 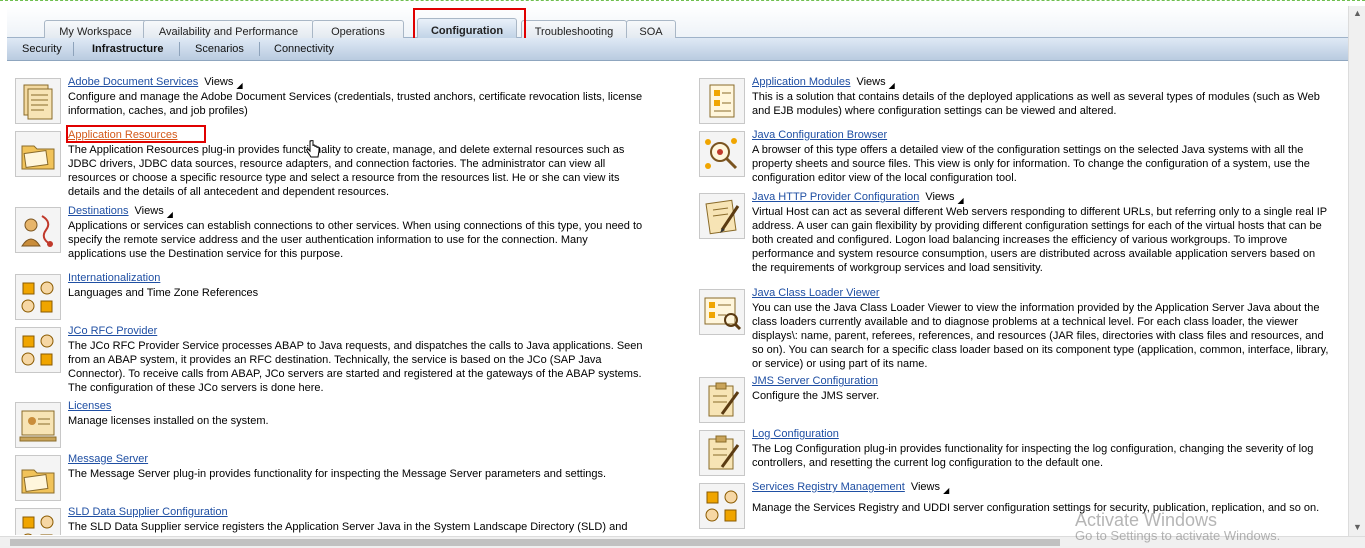 What do you see at coordinates (89, 406) in the screenshot?
I see `licenses-link: Licenses` at bounding box center [89, 406].